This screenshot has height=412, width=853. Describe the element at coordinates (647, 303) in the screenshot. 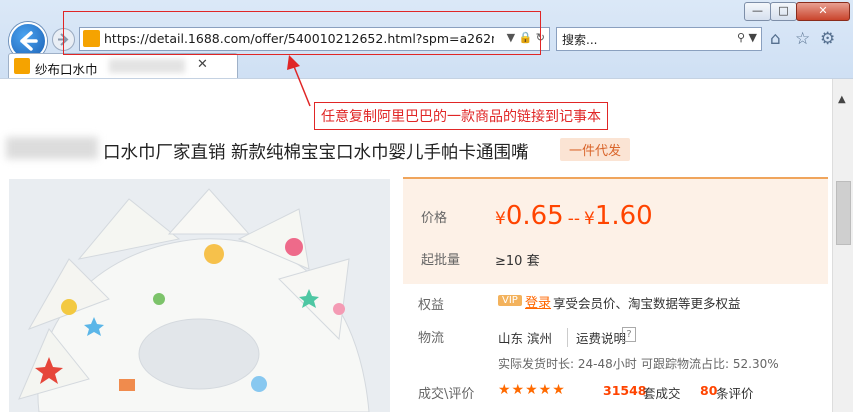

I see `rights-text: 享受会员价、淘宝数据等更多权益` at that location.